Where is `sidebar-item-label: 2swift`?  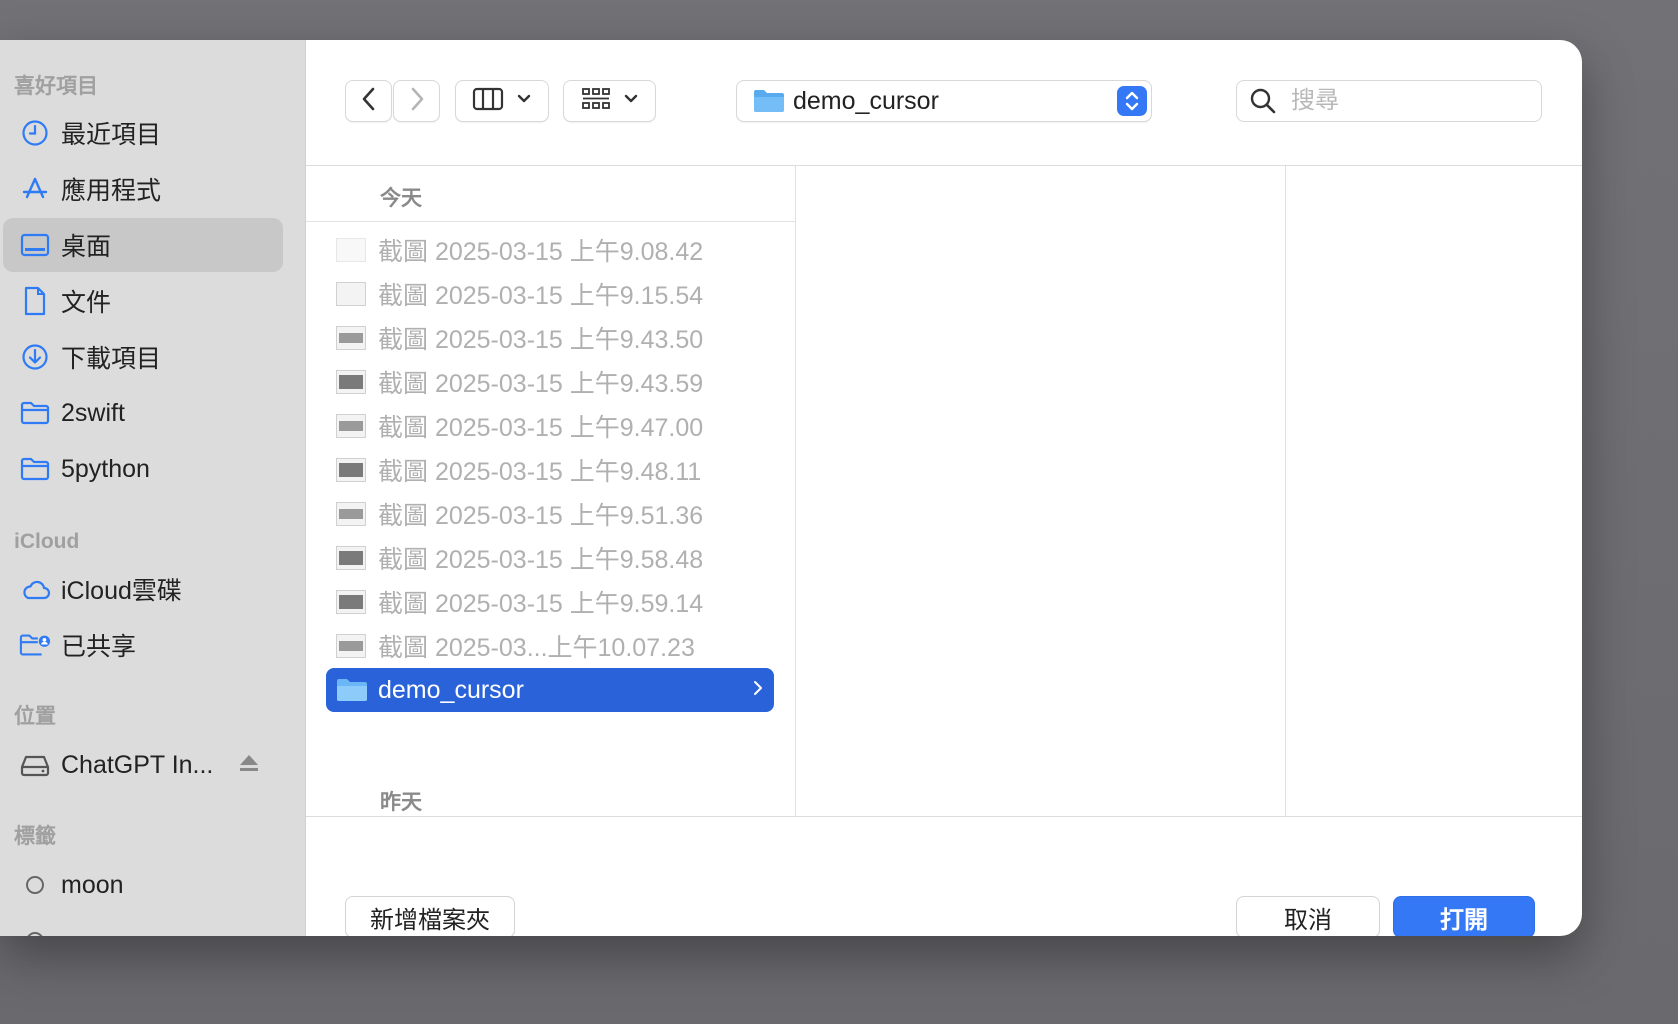 sidebar-item-label: 2swift is located at coordinates (93, 412).